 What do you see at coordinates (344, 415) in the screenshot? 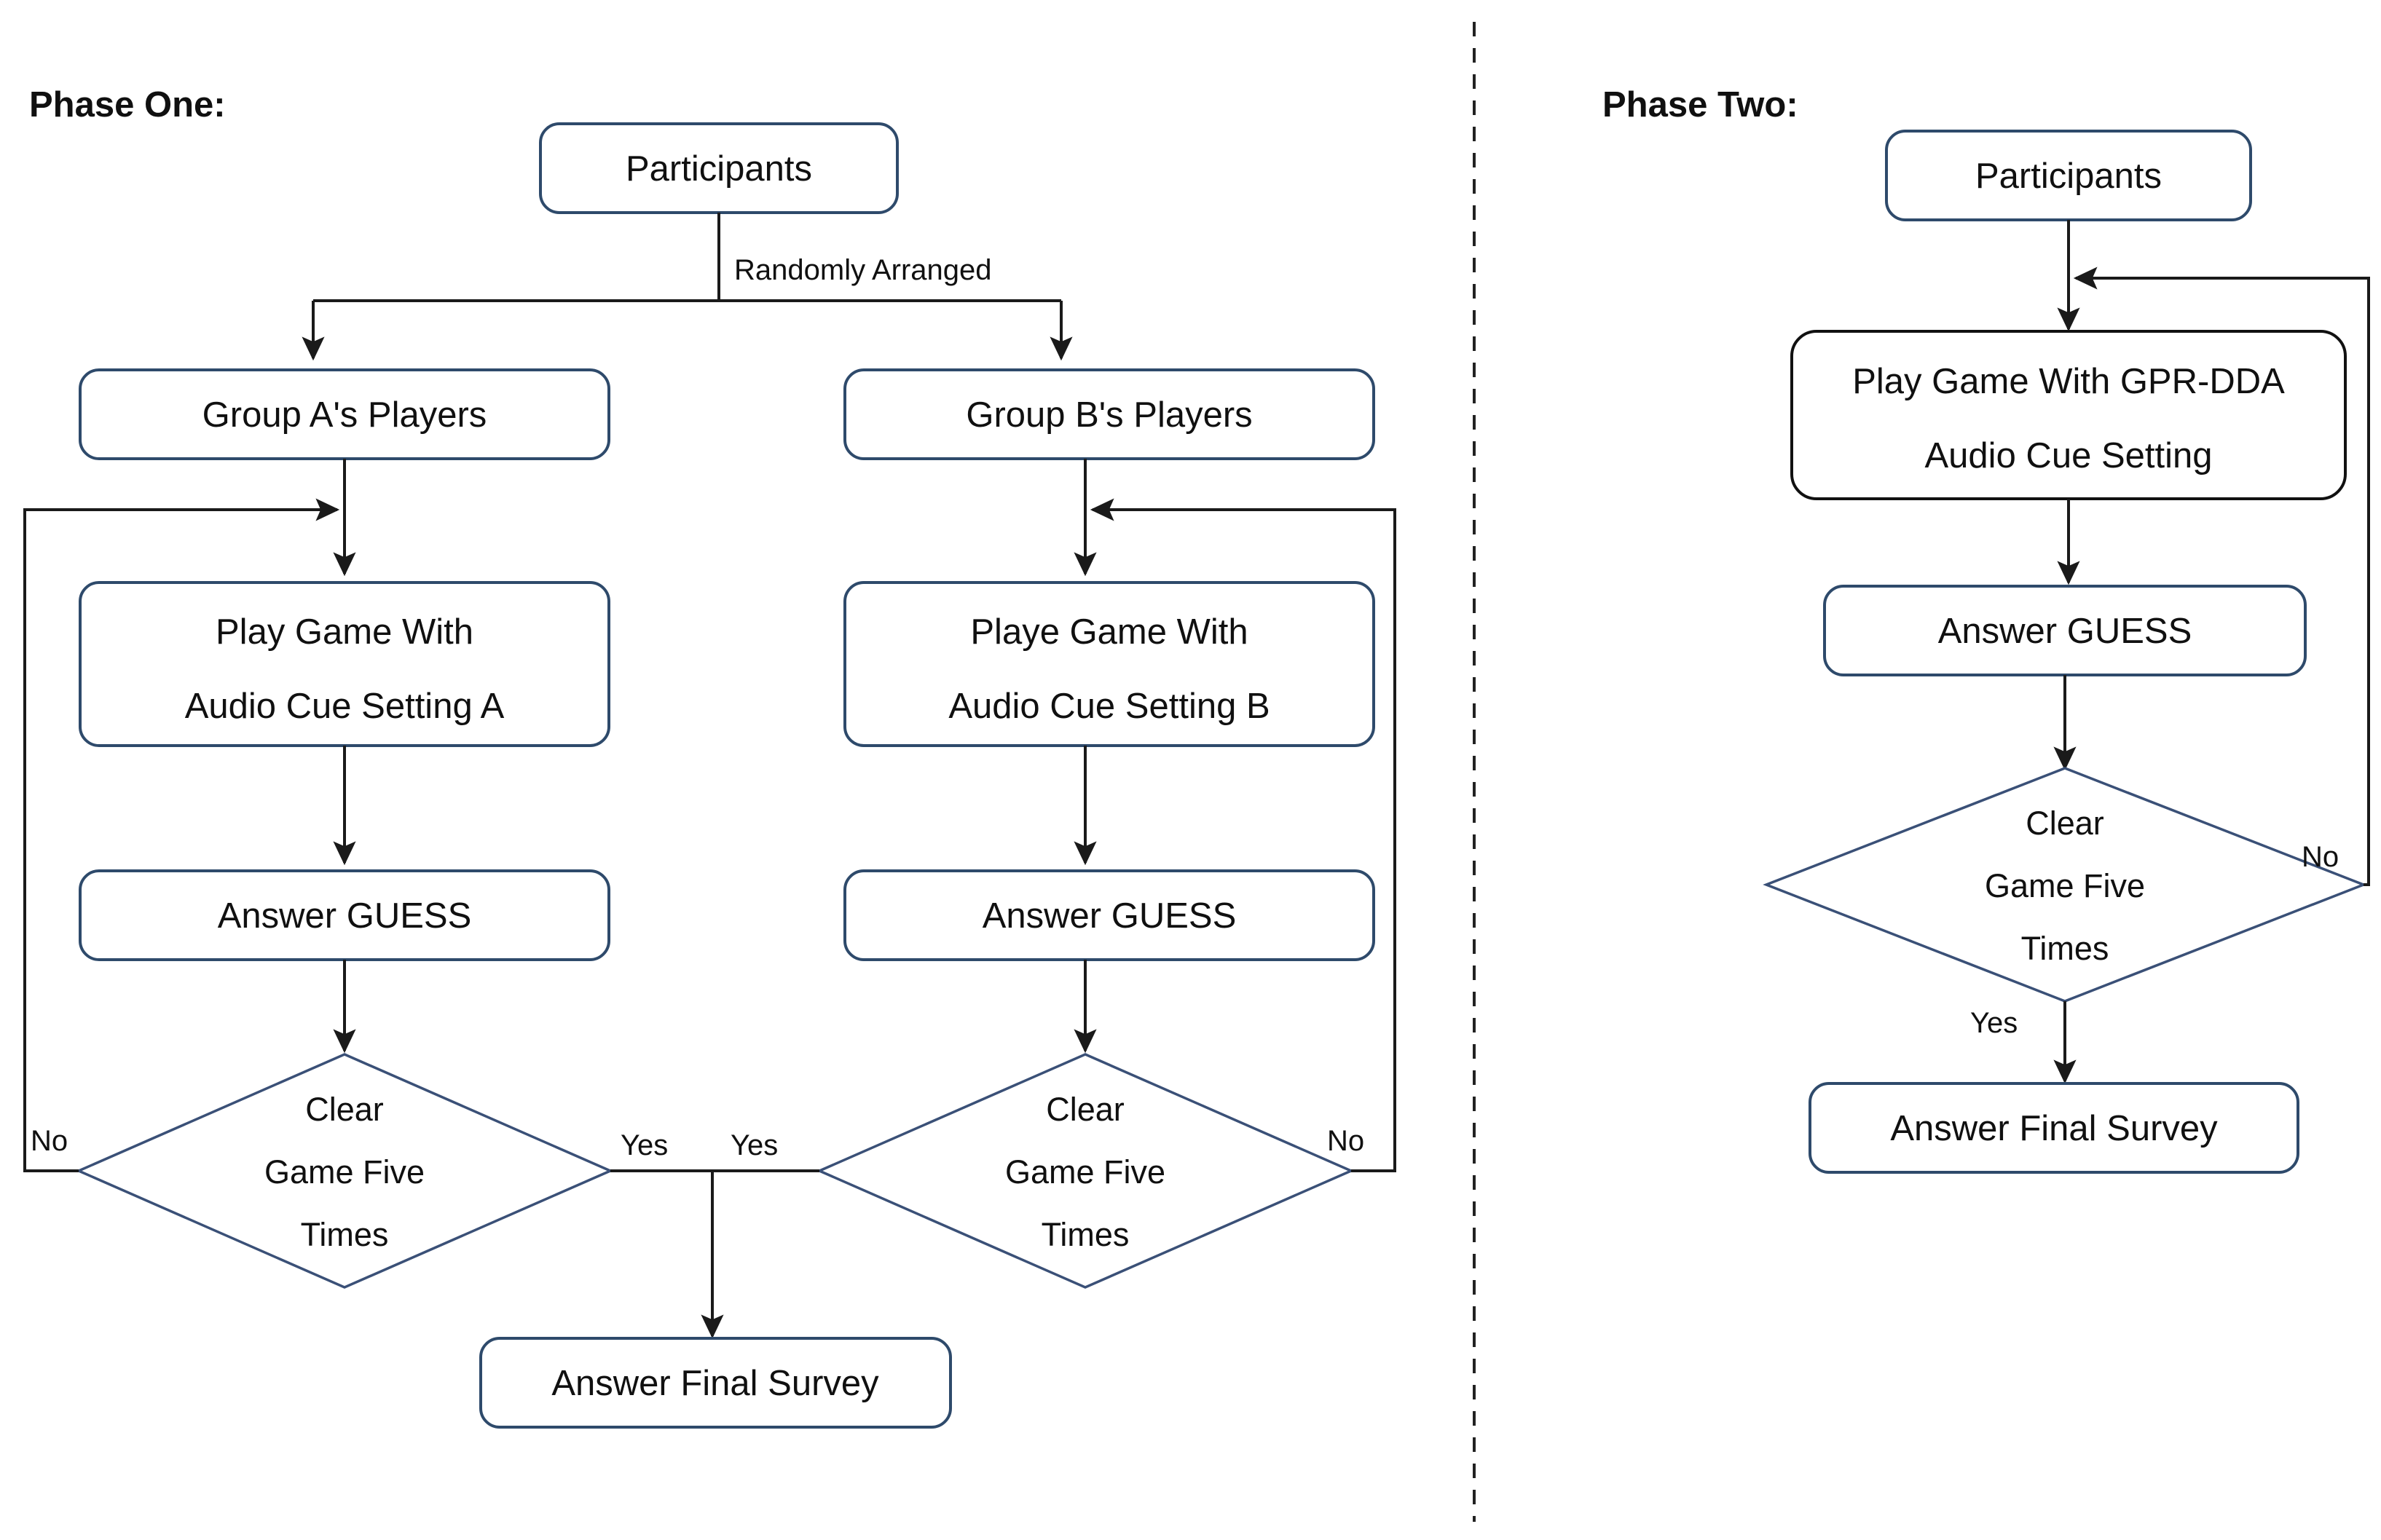
I see `node-group-a-players-label: Group A's Players` at bounding box center [344, 415].